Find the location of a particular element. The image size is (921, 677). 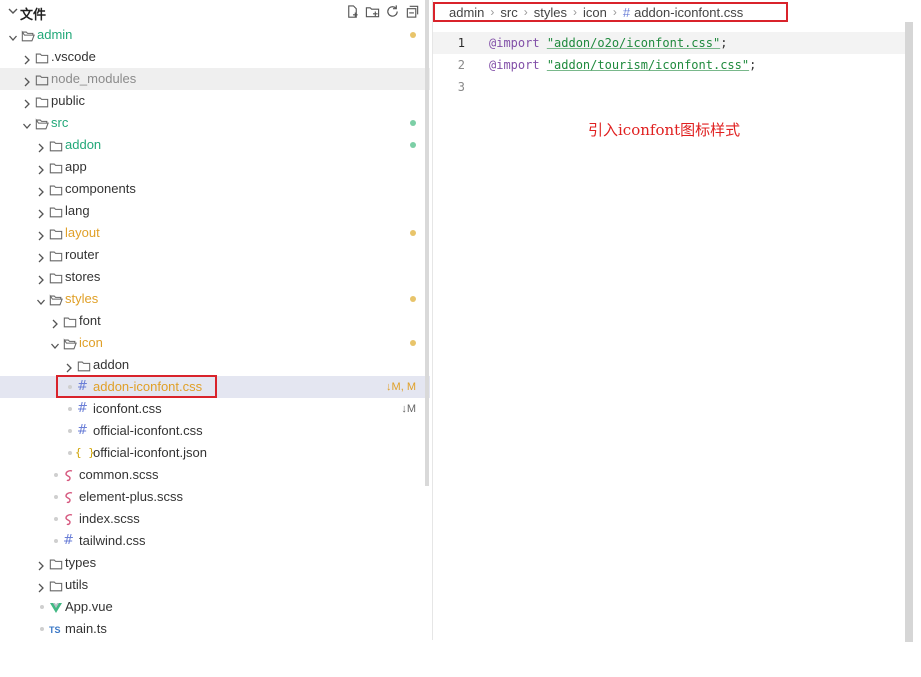

tree-item-appvue: App.vue is located at coordinates (215, 607).